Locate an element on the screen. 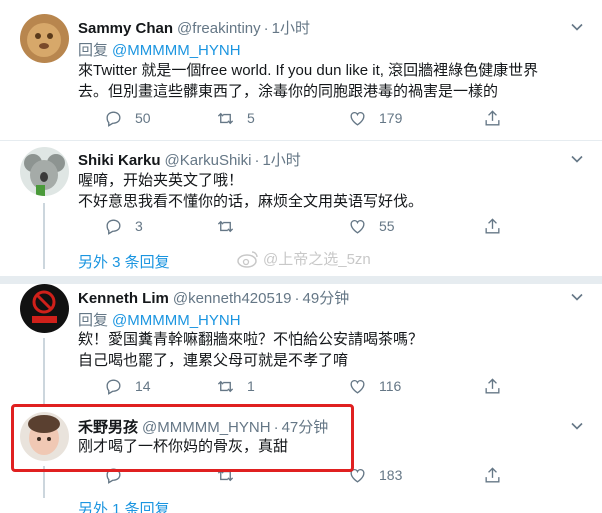  tweet-text-line: 自己喝也罷了，連累父母可就是不孝了唷 is located at coordinates (213, 360).